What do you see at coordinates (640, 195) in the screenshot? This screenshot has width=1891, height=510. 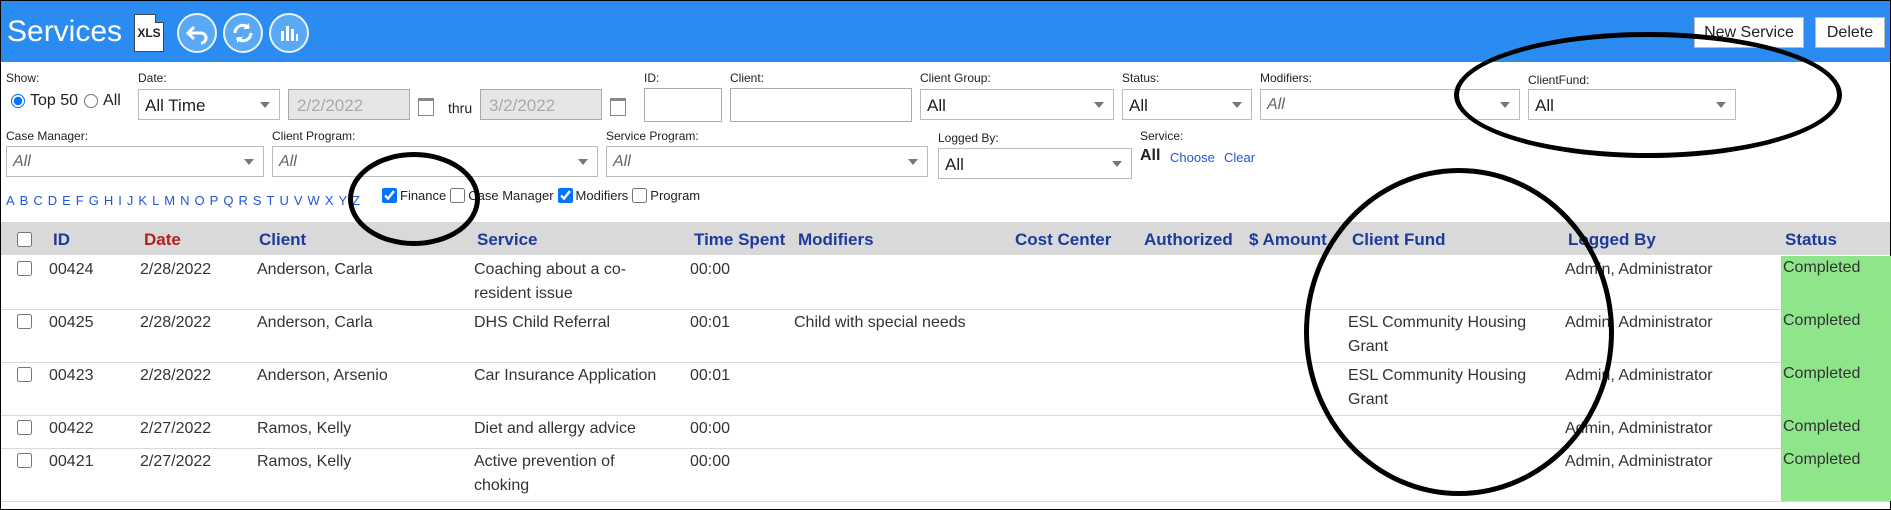 I see `program-checkbox` at bounding box center [640, 195].